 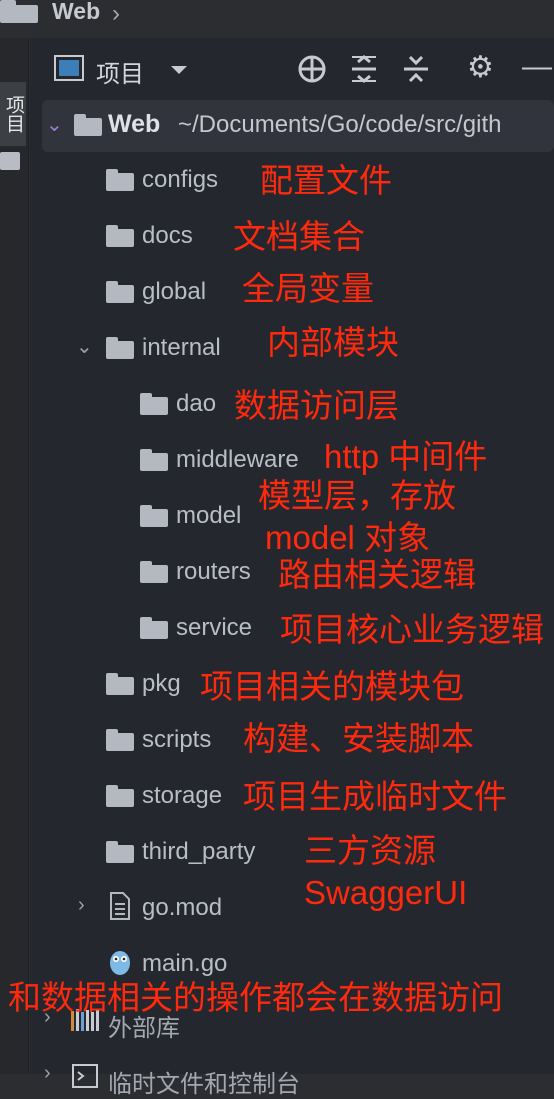 I want to click on tree-item-storage: storage, so click(x=182, y=796).